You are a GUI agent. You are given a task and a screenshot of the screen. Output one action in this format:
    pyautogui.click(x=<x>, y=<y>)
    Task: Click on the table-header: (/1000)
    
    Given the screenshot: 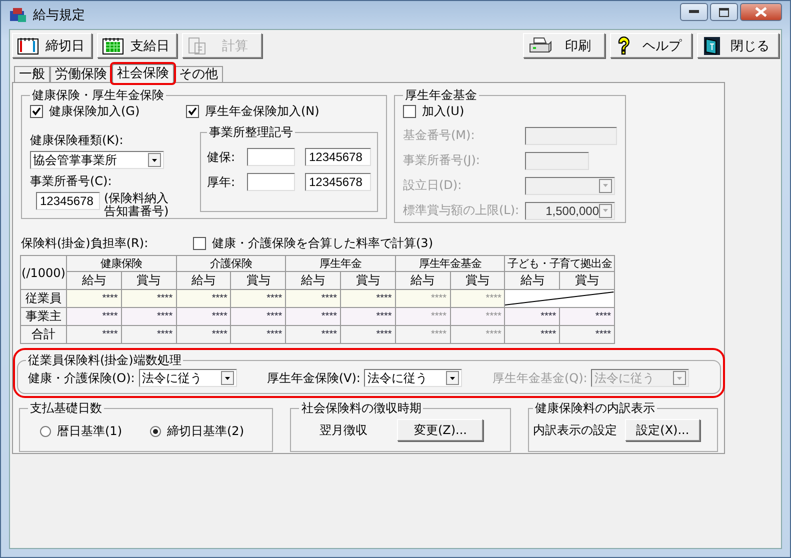 What is the action you would take?
    pyautogui.click(x=43, y=273)
    